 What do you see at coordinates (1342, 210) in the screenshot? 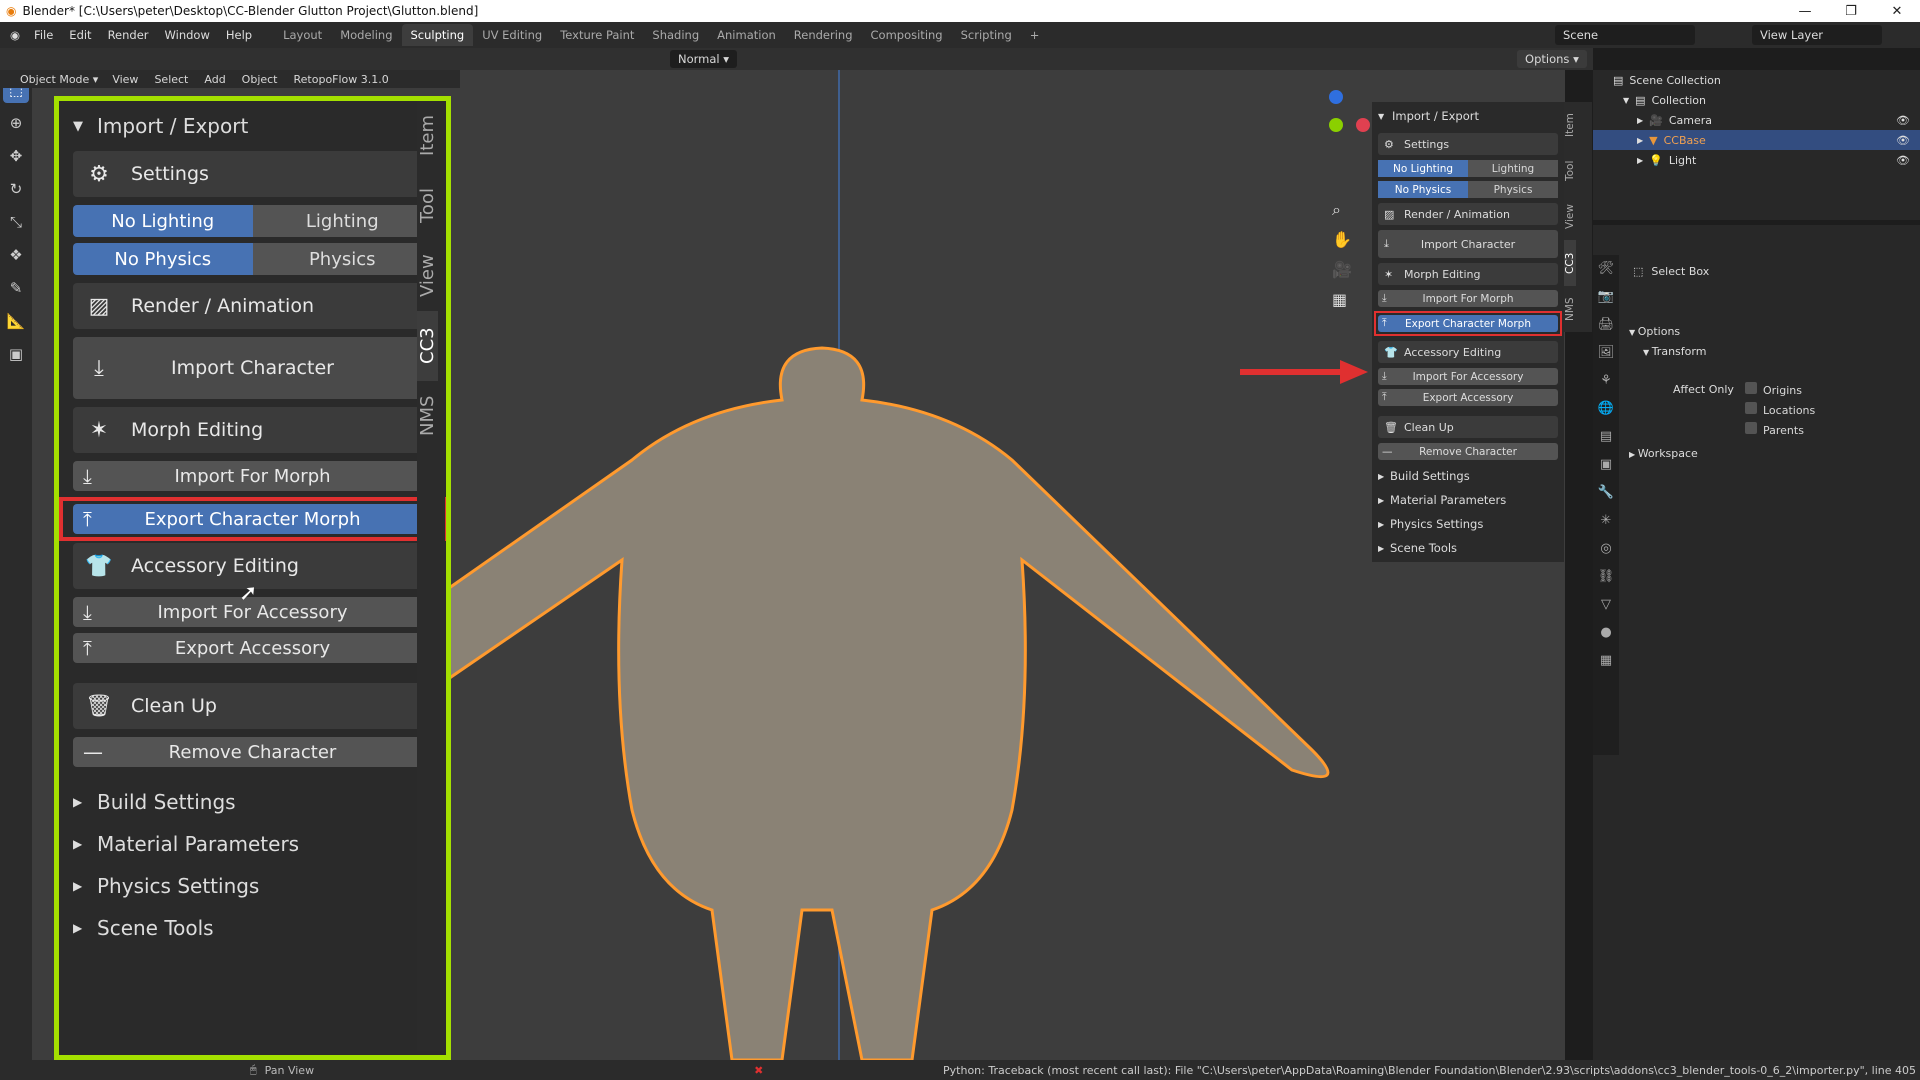
I see `zoom-icon: ⌕` at bounding box center [1342, 210].